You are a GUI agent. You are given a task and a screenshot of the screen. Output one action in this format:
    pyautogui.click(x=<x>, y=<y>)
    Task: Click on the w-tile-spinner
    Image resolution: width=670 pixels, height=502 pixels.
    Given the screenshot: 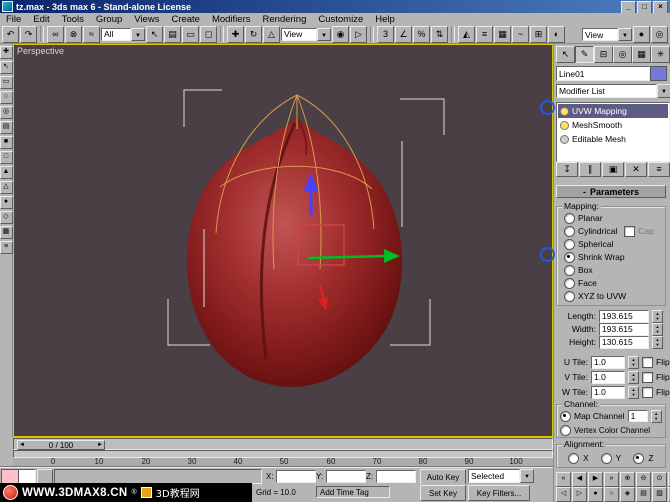 What is the action you would take?
    pyautogui.click(x=633, y=392)
    